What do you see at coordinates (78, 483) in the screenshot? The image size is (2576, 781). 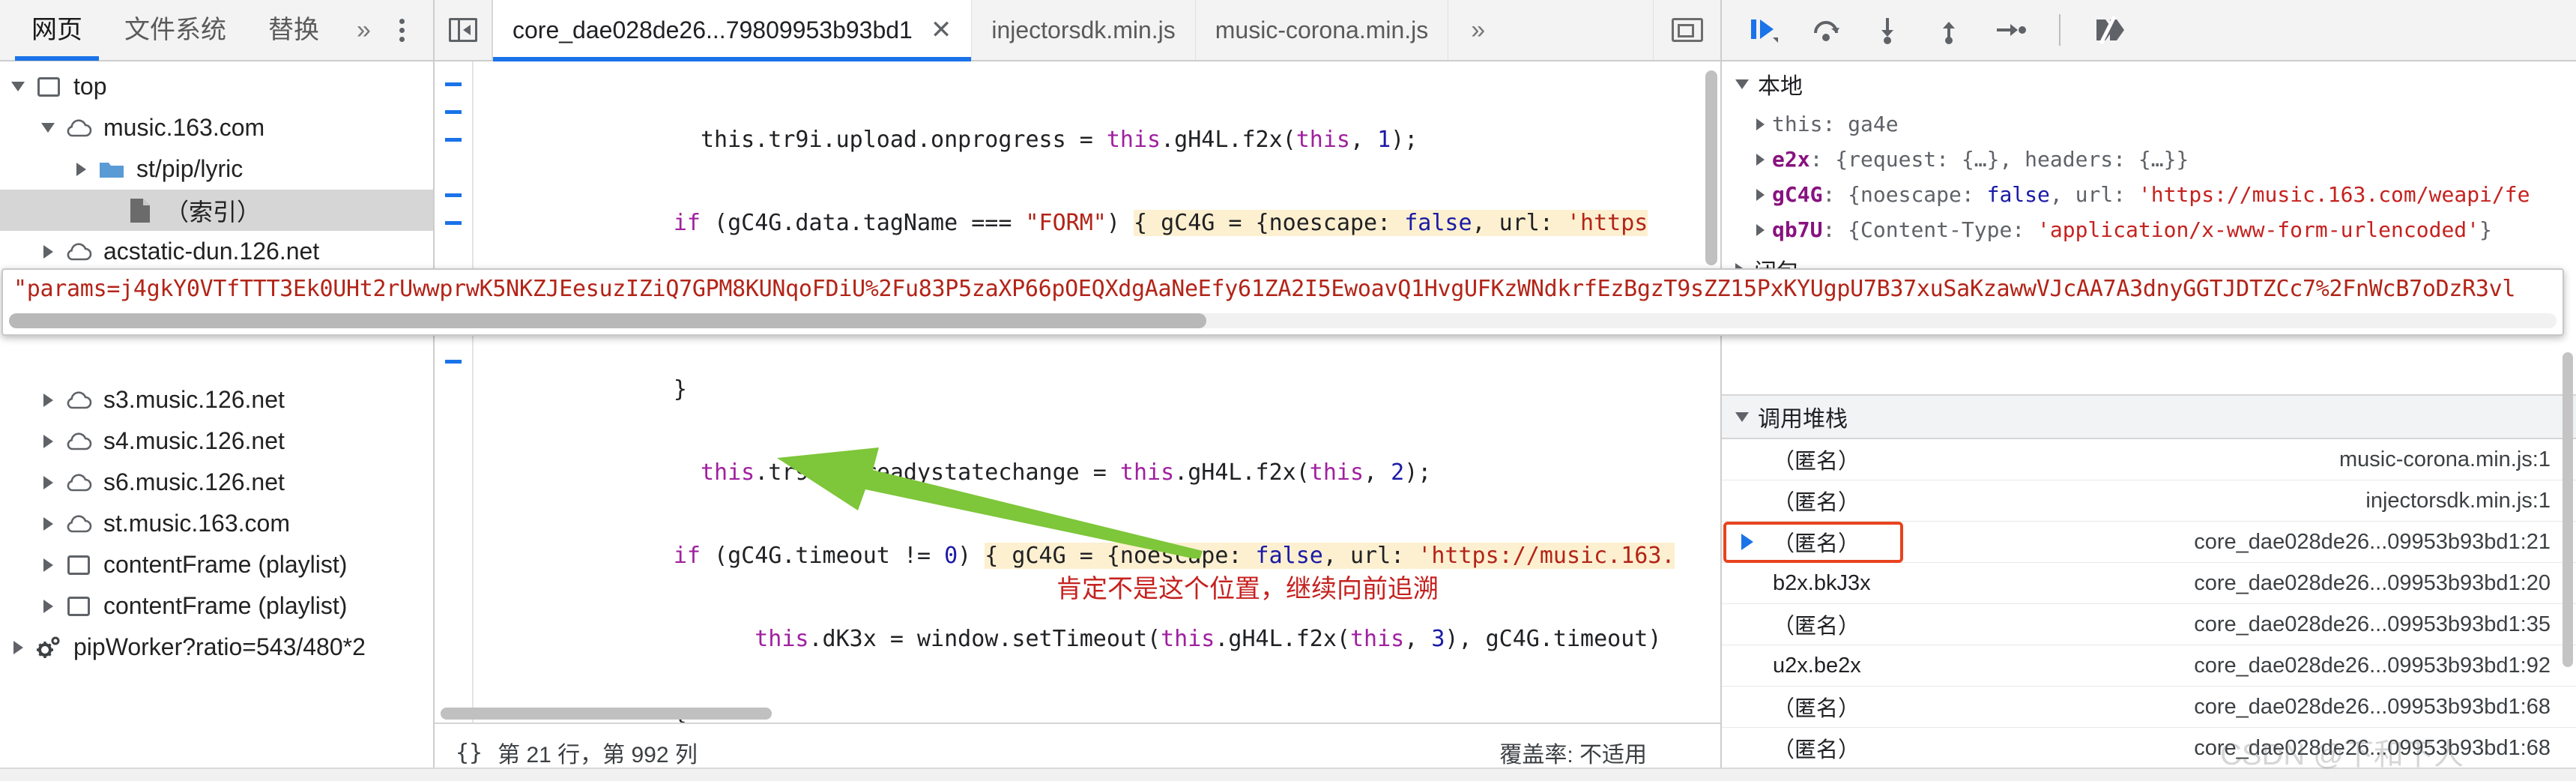 I see `cloud-icon` at bounding box center [78, 483].